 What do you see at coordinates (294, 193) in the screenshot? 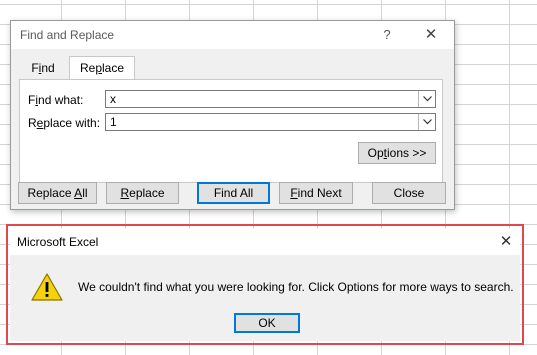
I see `find-next-label-access: F` at bounding box center [294, 193].